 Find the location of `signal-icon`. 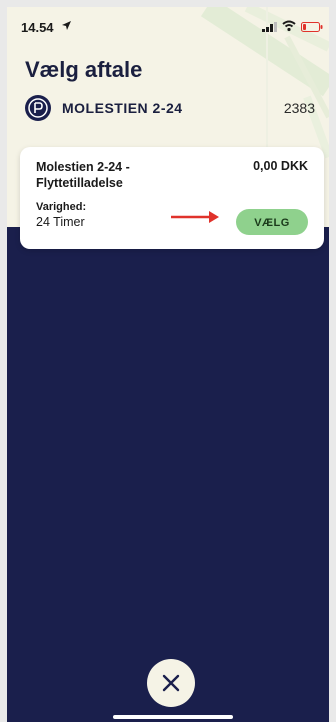

signal-icon is located at coordinates (269, 27).